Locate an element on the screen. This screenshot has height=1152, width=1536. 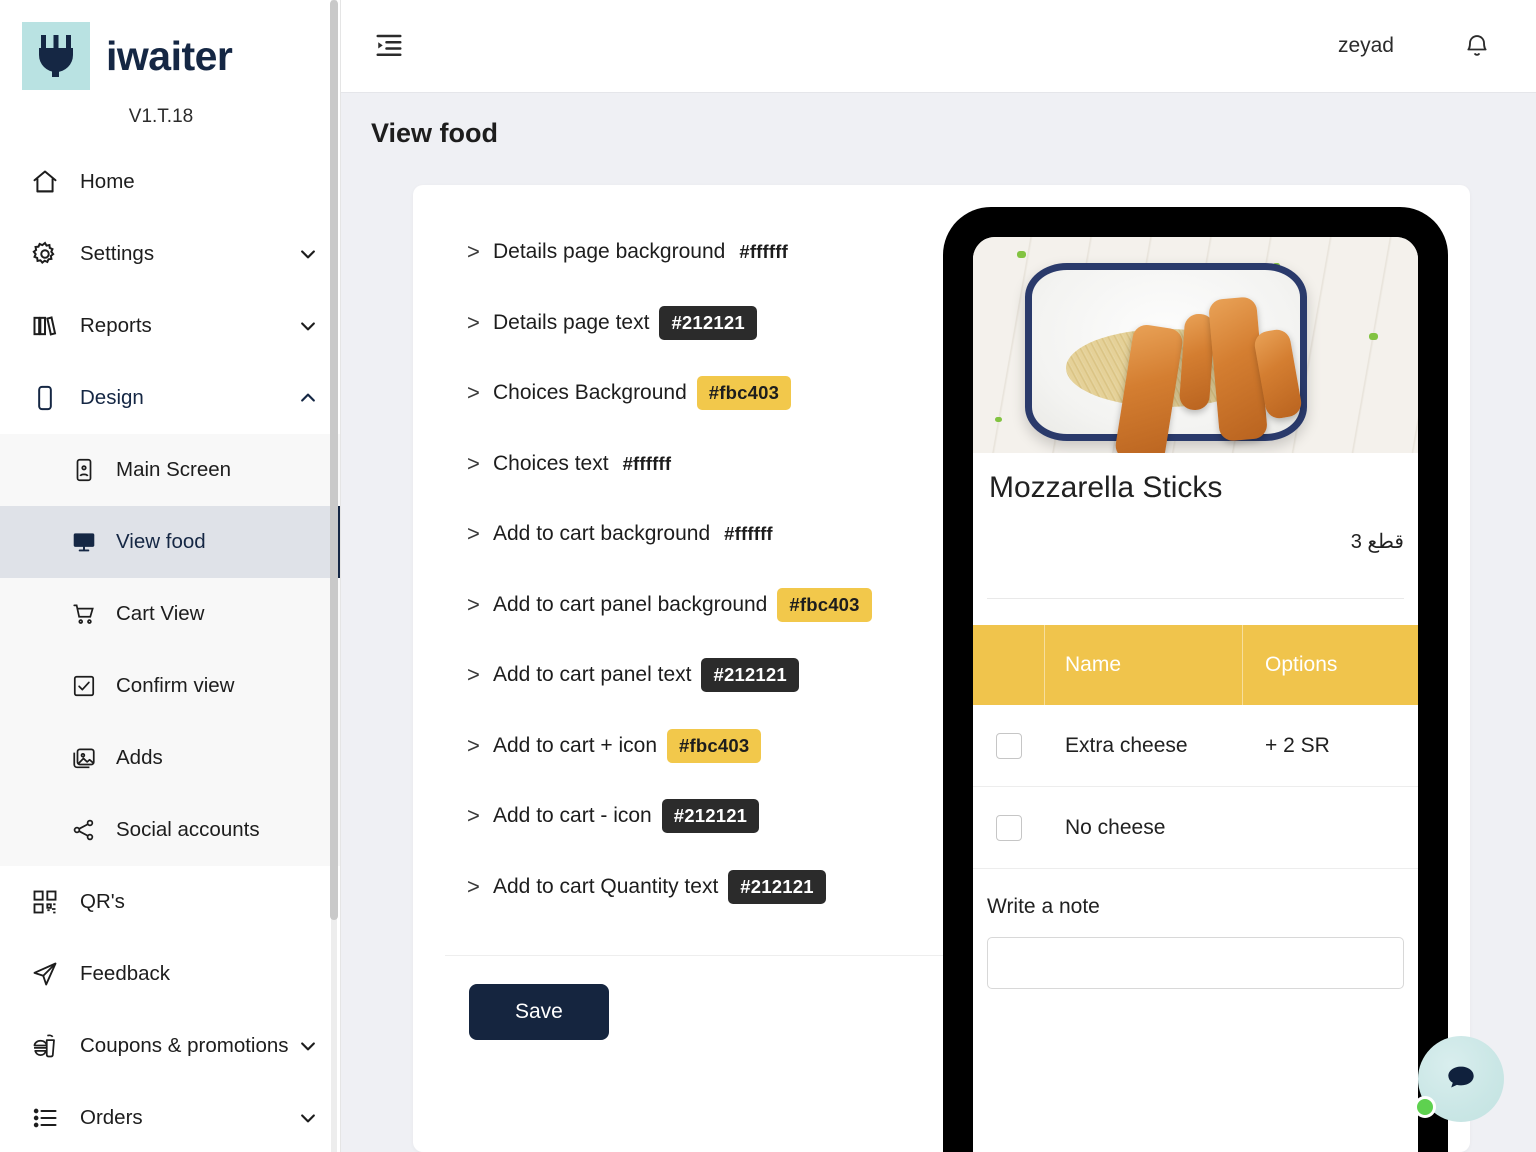
topbar: zeyad is located at coordinates (938, 46).